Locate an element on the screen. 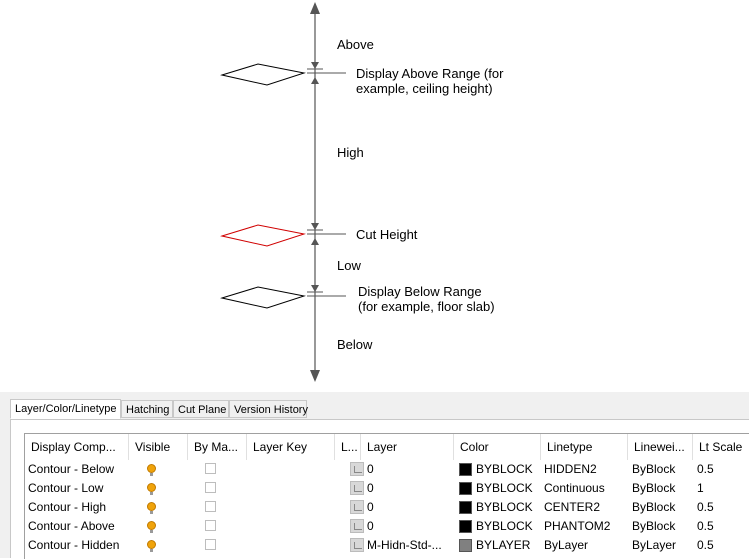  tab-version-history: Version History is located at coordinates (268, 409).